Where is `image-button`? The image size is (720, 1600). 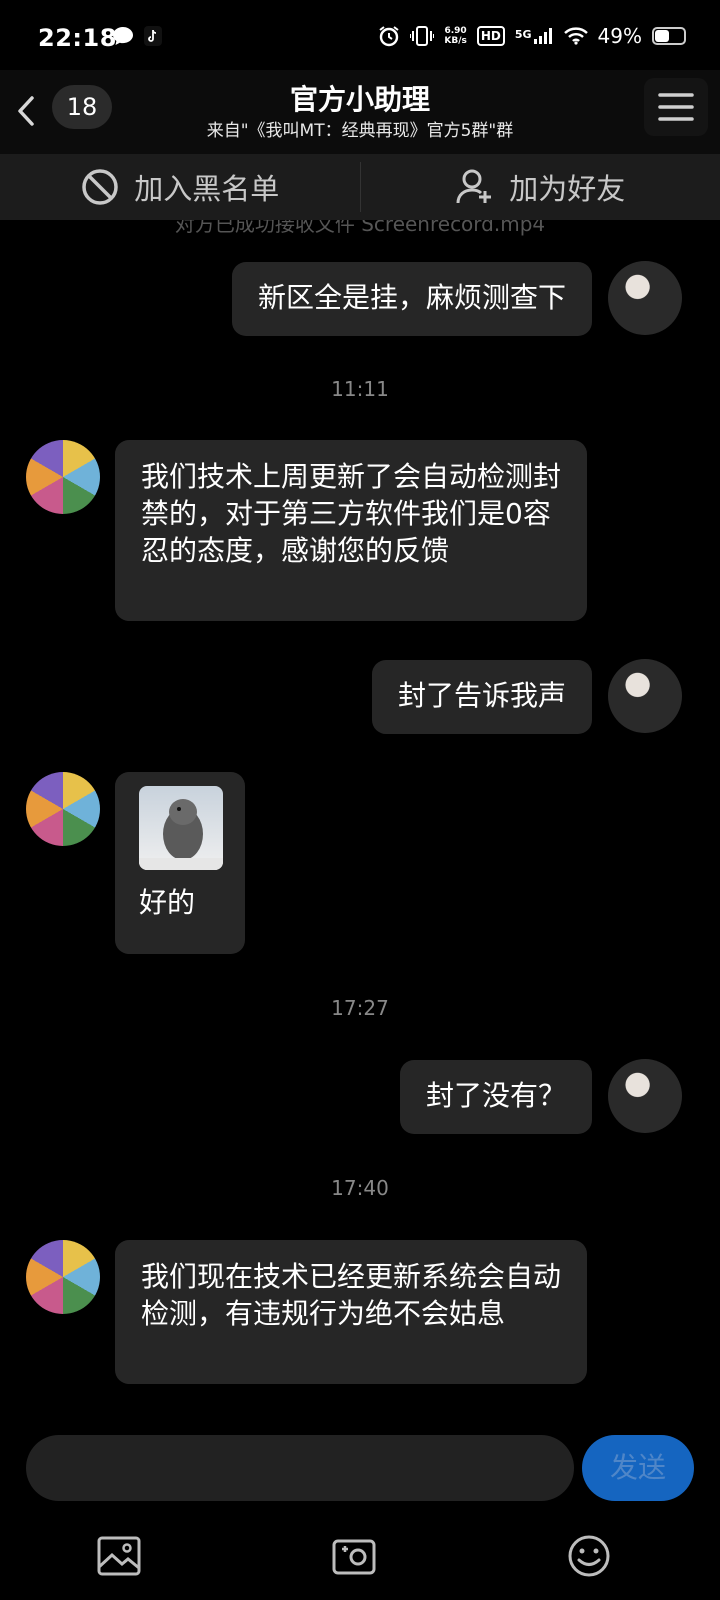 image-button is located at coordinates (119, 1556).